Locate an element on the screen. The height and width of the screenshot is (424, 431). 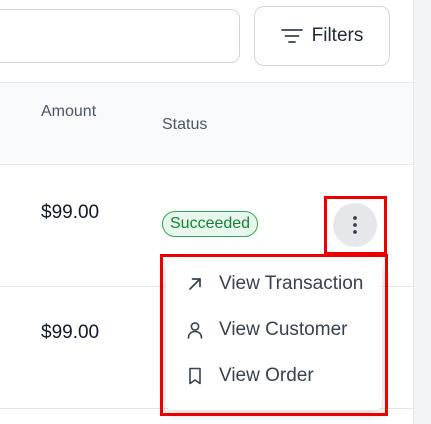
status-badge: Succeeded is located at coordinates (210, 224).